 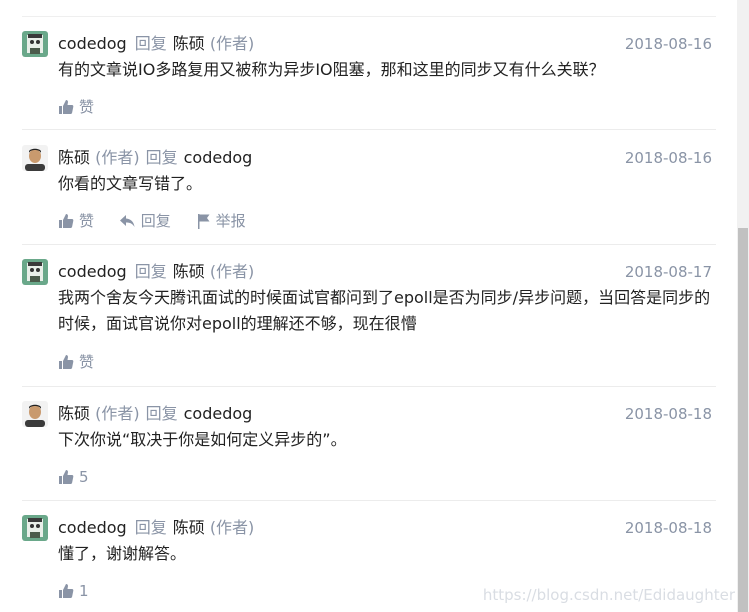 What do you see at coordinates (122, 553) in the screenshot?
I see `comment-text: 懂了，谢谢解答。` at bounding box center [122, 553].